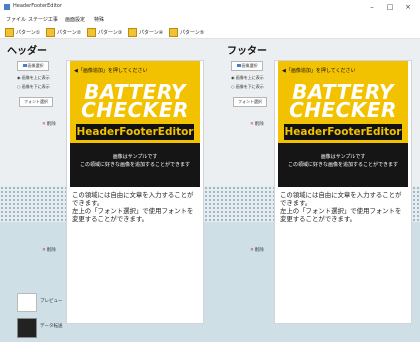  I want to click on menu-display: 画面設定, so click(75, 20).